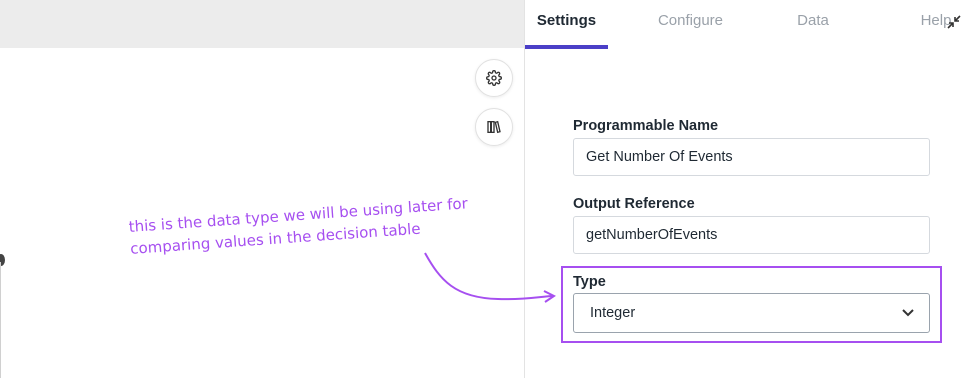 The image size is (977, 378). Describe the element at coordinates (751, 24) in the screenshot. I see `settings-tabs: Settings Configure Data Help` at that location.